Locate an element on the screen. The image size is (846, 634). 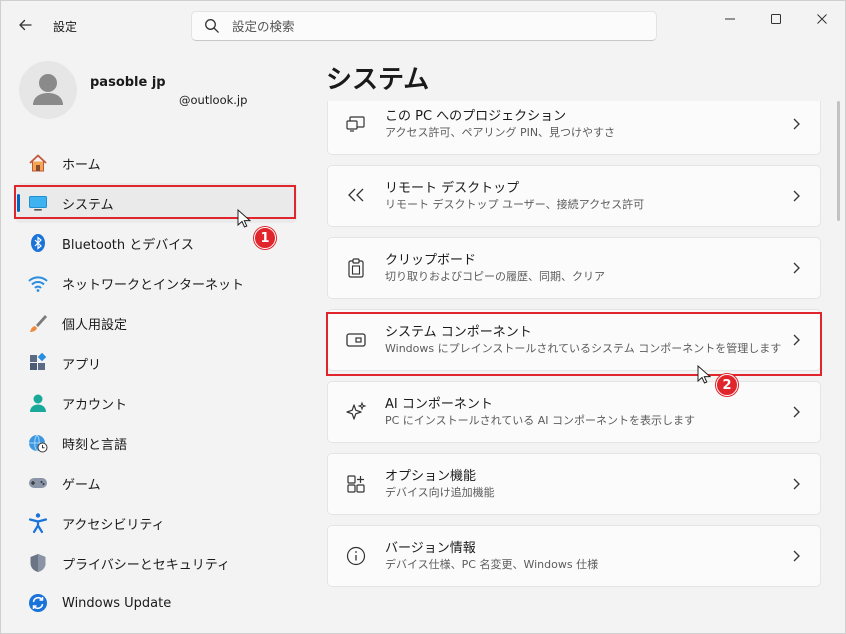
avatar is located at coordinates (48, 90).